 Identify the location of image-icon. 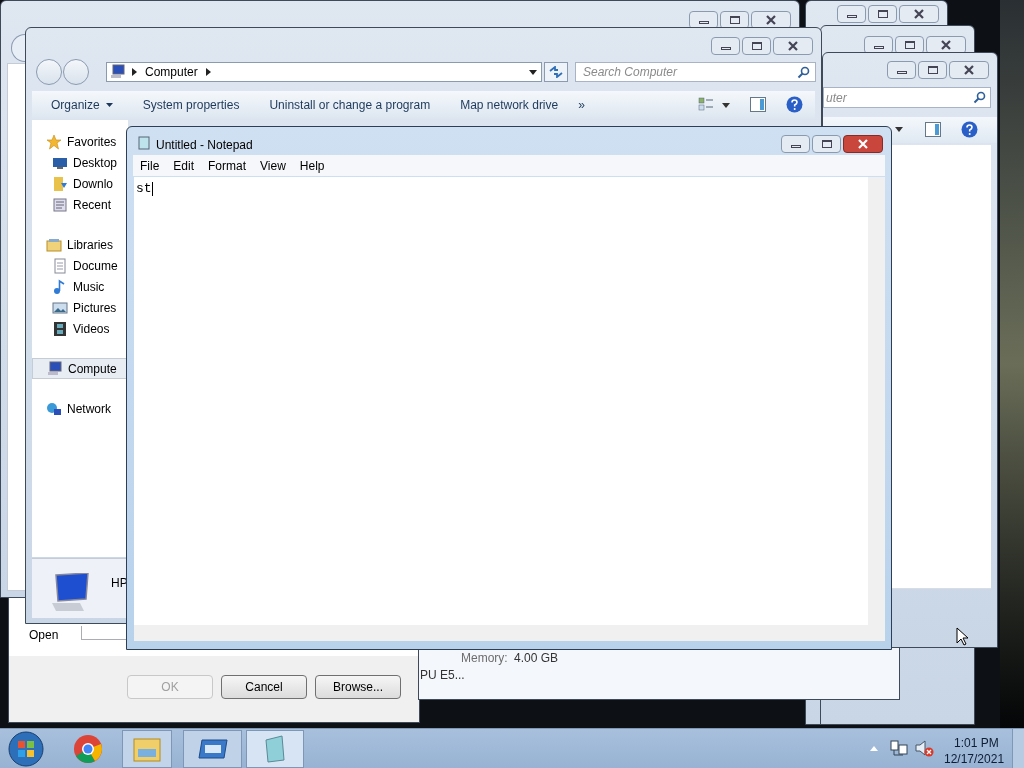
(60, 307).